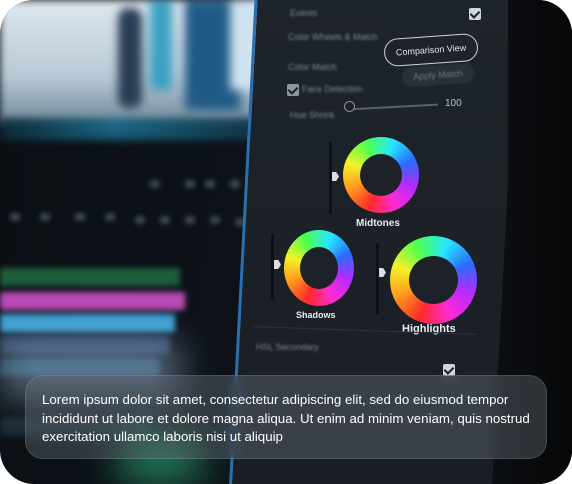 The image size is (572, 484). Describe the element at coordinates (333, 37) in the screenshot. I see `color-wheels-match-label: Color Wheels & Match` at that location.